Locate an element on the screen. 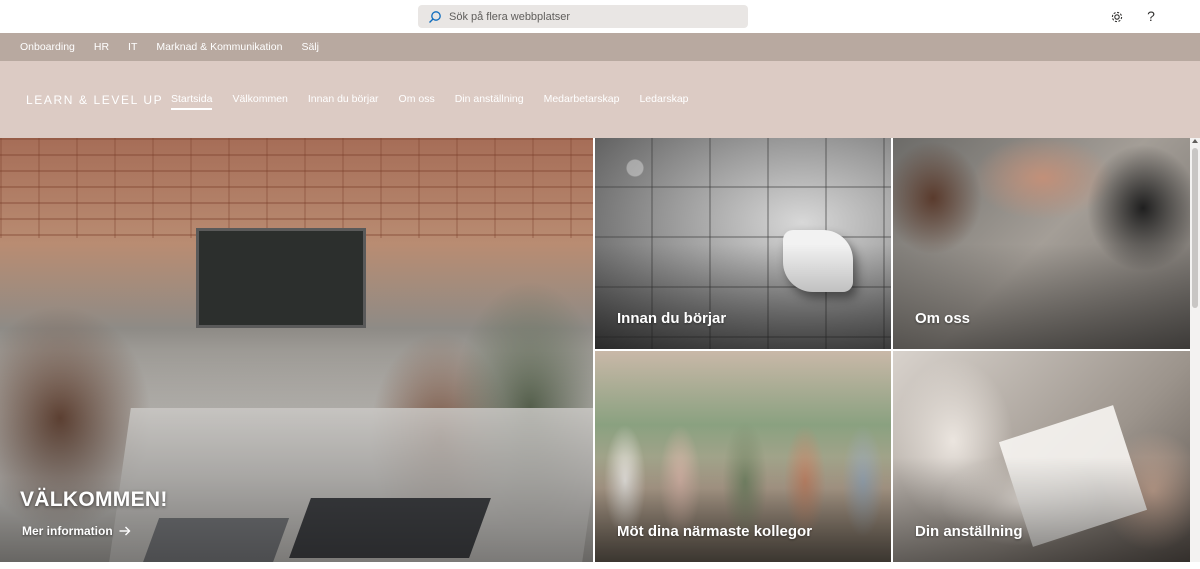 Image resolution: width=1200 pixels, height=569 pixels. tile-caption: Om oss is located at coordinates (943, 318).